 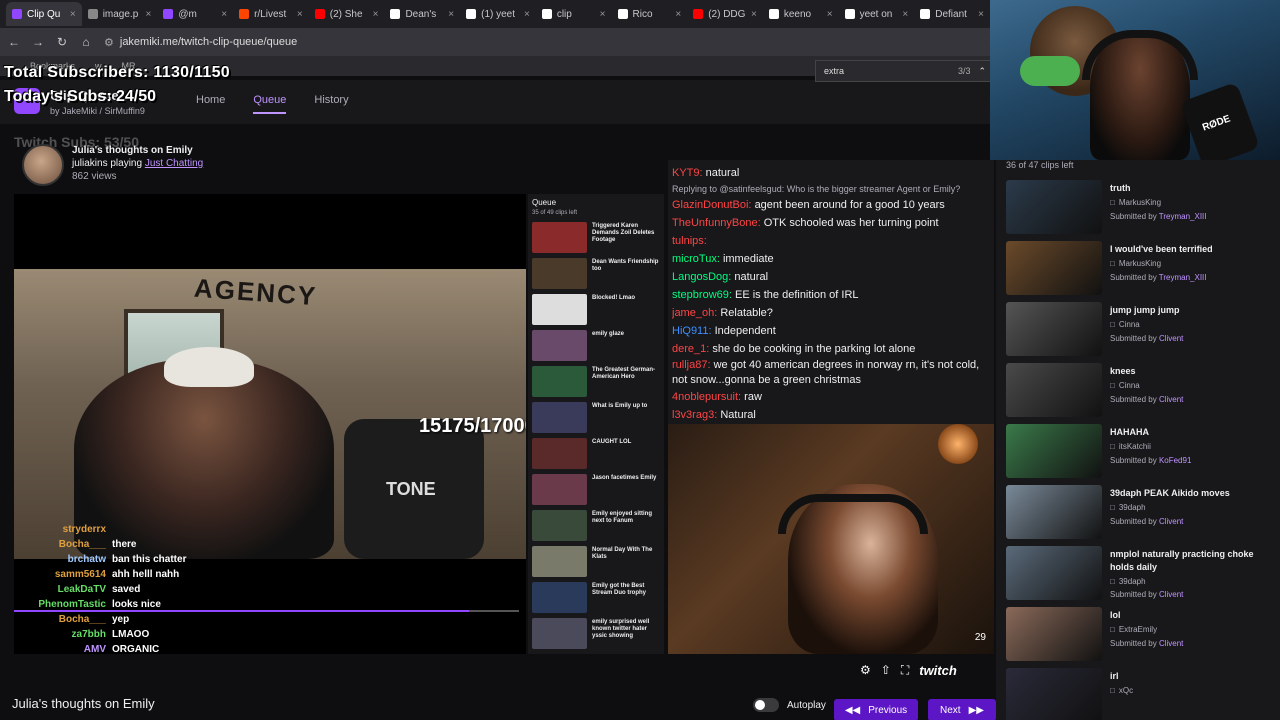 I want to click on chat-username: TheUnfunnyBone:, so click(x=716, y=223).